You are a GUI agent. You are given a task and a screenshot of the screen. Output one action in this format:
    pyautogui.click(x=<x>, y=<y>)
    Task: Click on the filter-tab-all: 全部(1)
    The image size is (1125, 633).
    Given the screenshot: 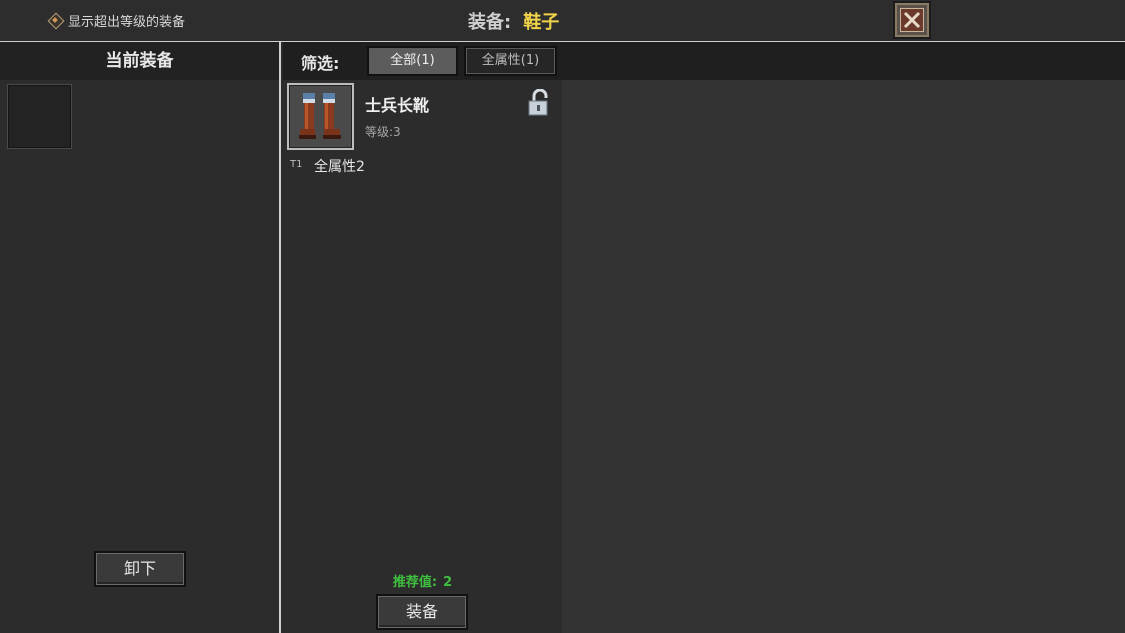 What is the action you would take?
    pyautogui.click(x=412, y=61)
    